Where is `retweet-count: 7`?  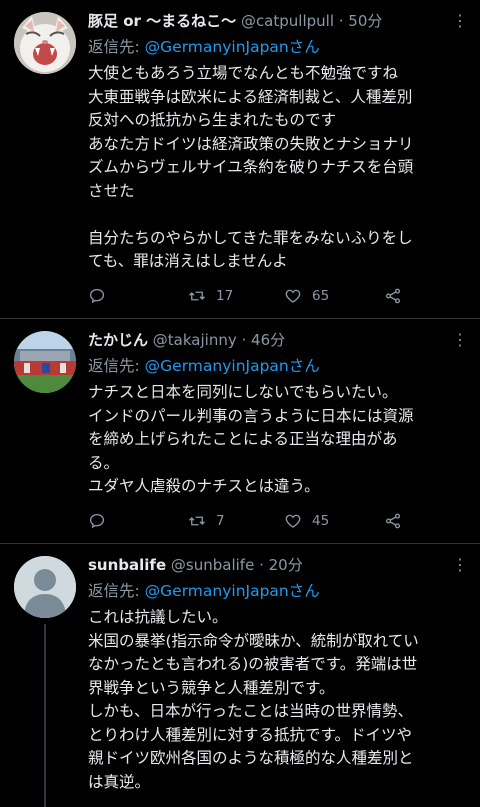 retweet-count: 7 is located at coordinates (220, 521).